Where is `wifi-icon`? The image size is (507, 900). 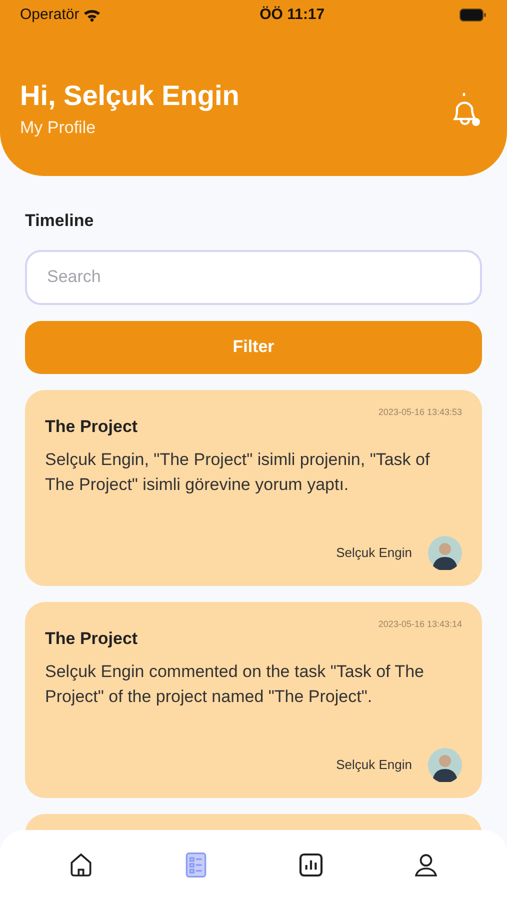
wifi-icon is located at coordinates (92, 15).